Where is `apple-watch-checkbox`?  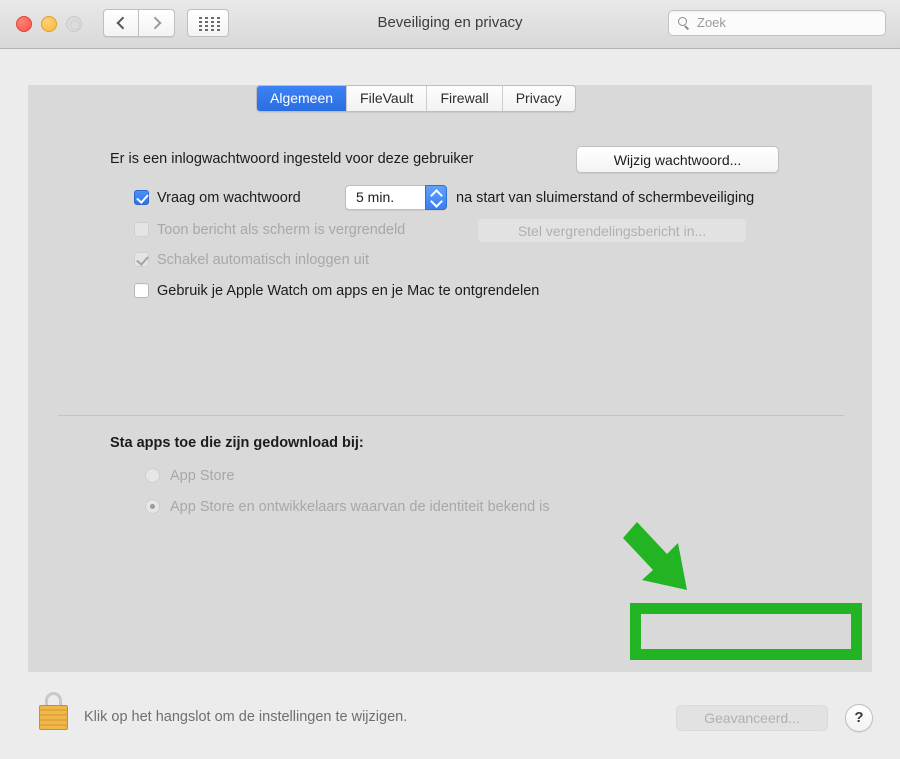 apple-watch-checkbox is located at coordinates (141, 290).